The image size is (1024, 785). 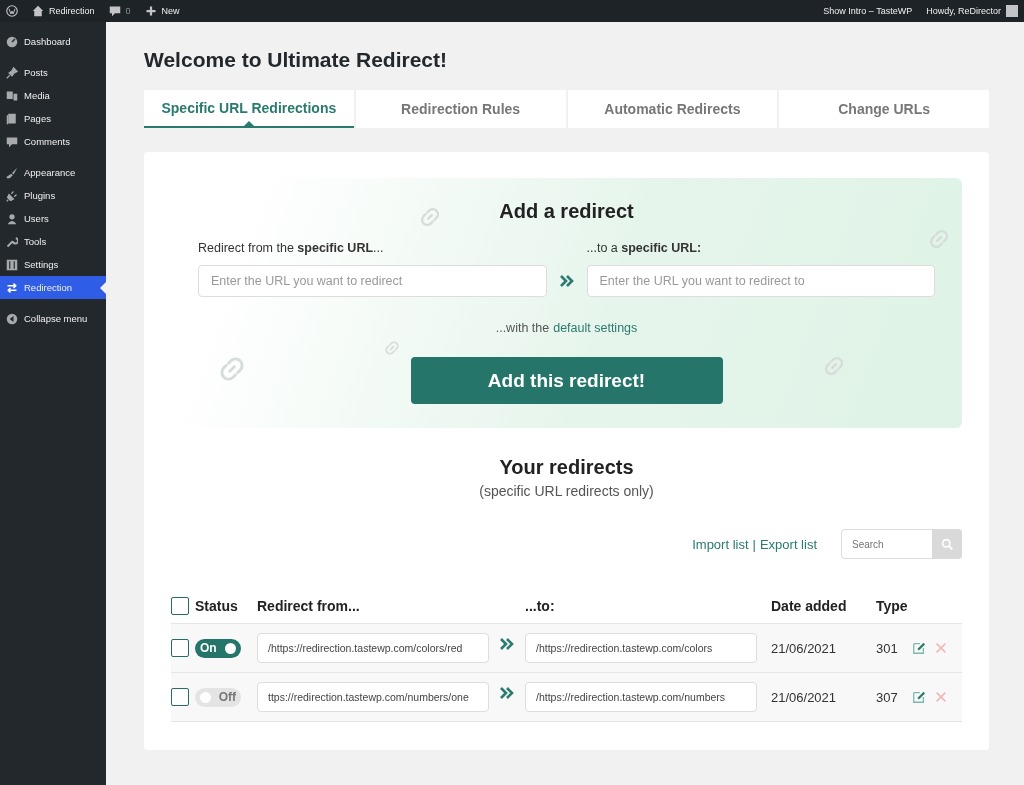 I want to click on url-field: /https://redirection.tastewp.com/colors, so click(x=641, y=648).